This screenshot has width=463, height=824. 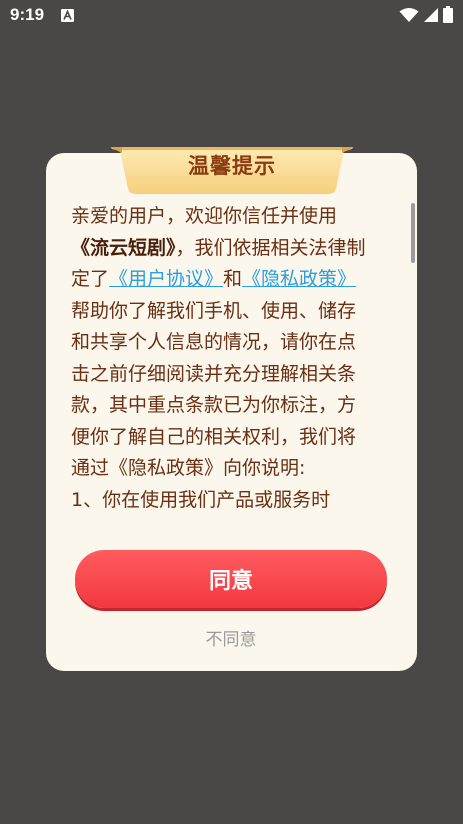 I want to click on status-icons, so click(x=426, y=14).